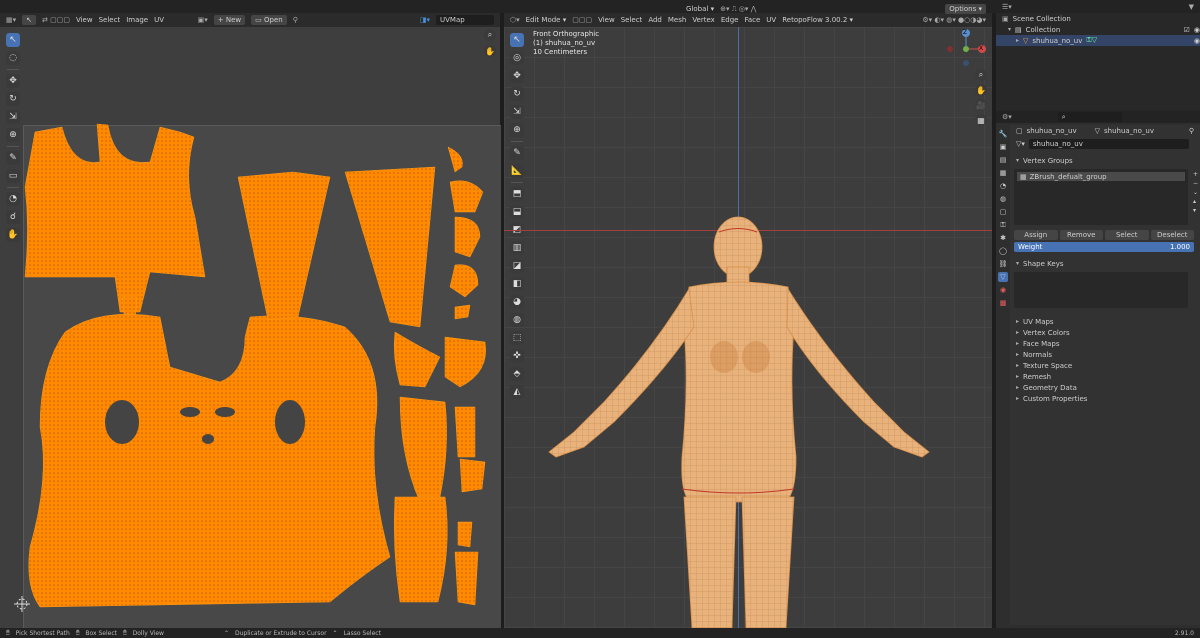 The height and width of the screenshot is (638, 1200). Describe the element at coordinates (1108, 144) in the screenshot. I see `mesh-name-field: shuhua_no_uv` at that location.